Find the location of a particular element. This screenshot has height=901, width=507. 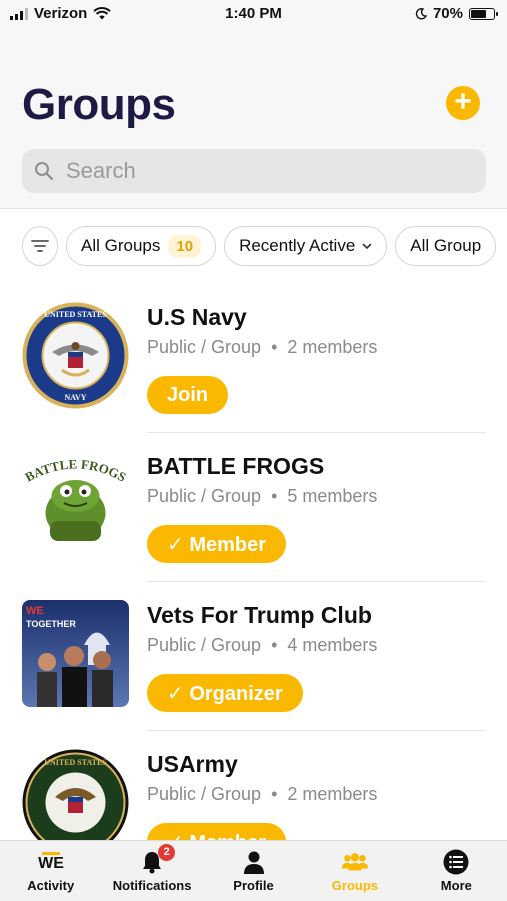

svg-text: NAVY is located at coordinates (75, 397).